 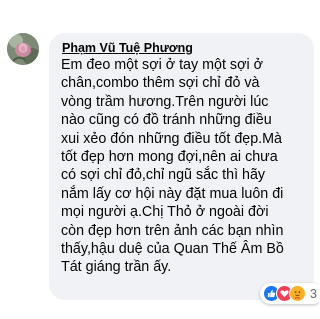 What do you see at coordinates (165, 212) in the screenshot?
I see `comment-line: mọi người ạ.Chị Thỏ ở ngoài đời` at bounding box center [165, 212].